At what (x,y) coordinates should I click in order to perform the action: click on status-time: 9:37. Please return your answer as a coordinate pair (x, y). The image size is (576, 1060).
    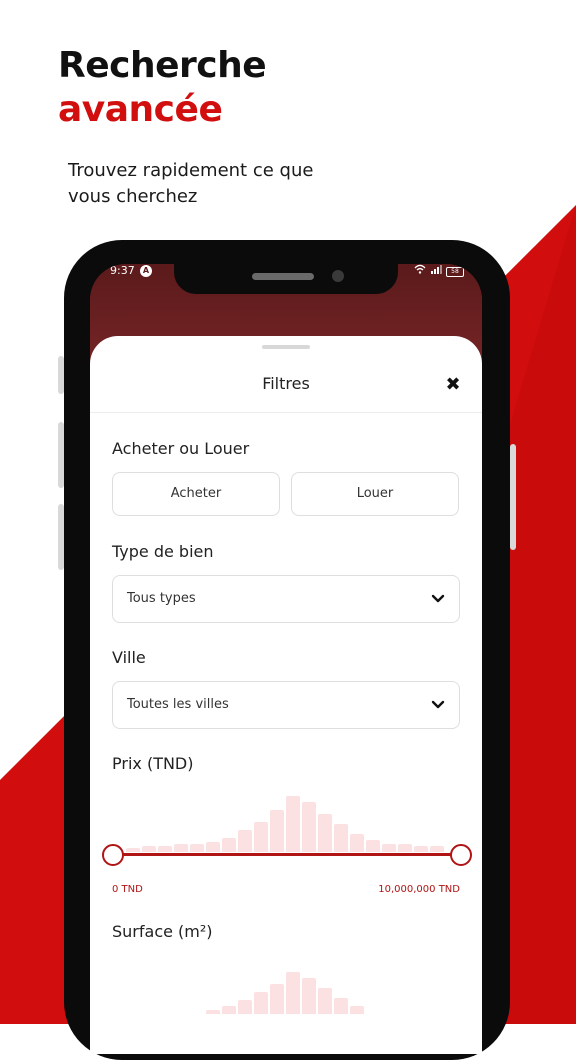
    Looking at the image, I should click on (122, 270).